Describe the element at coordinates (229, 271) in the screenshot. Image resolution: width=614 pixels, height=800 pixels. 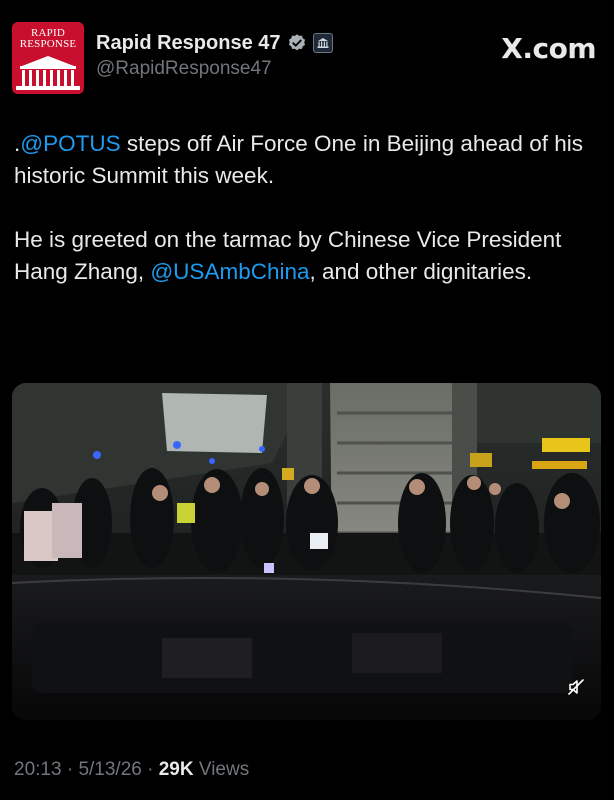
I see `mention-usambchina: @USAmbChina` at that location.